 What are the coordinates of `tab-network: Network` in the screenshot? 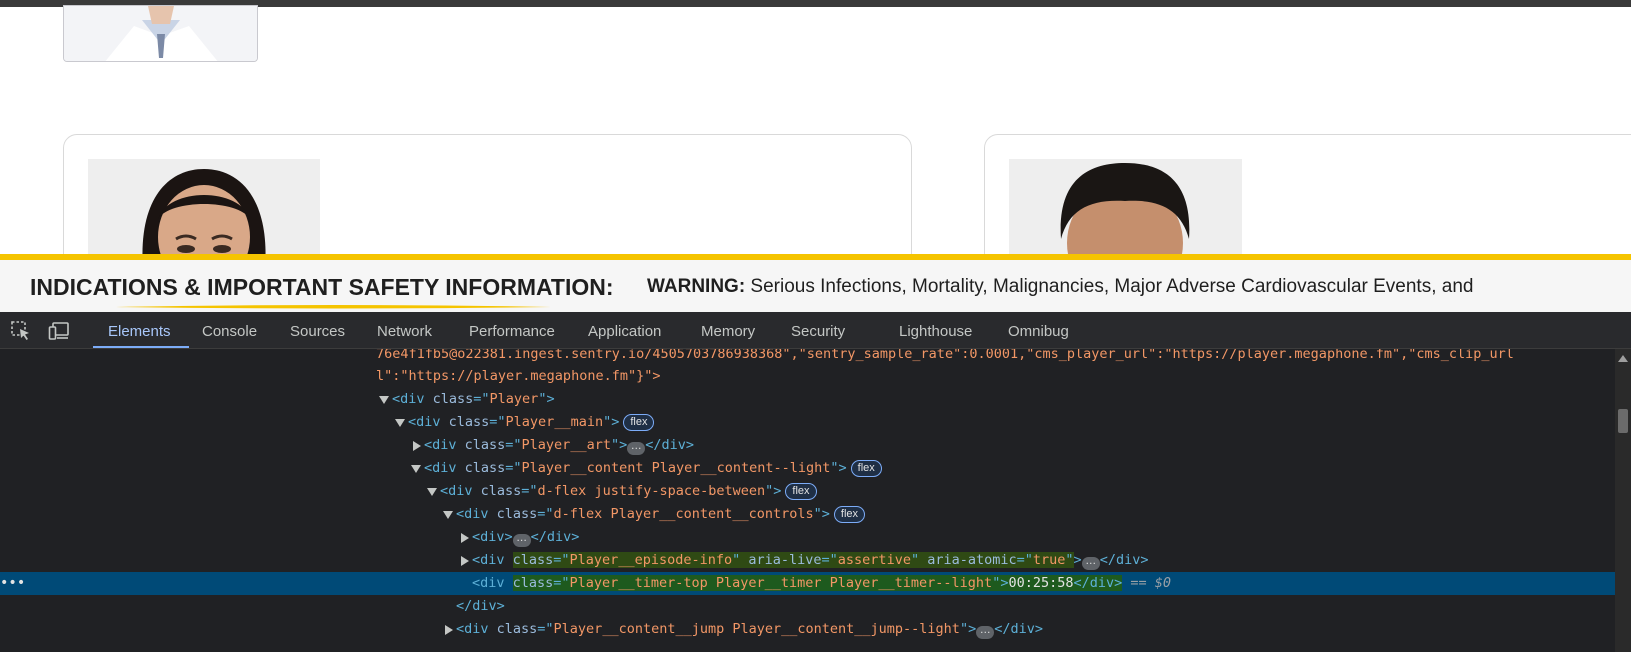 It's located at (404, 331).